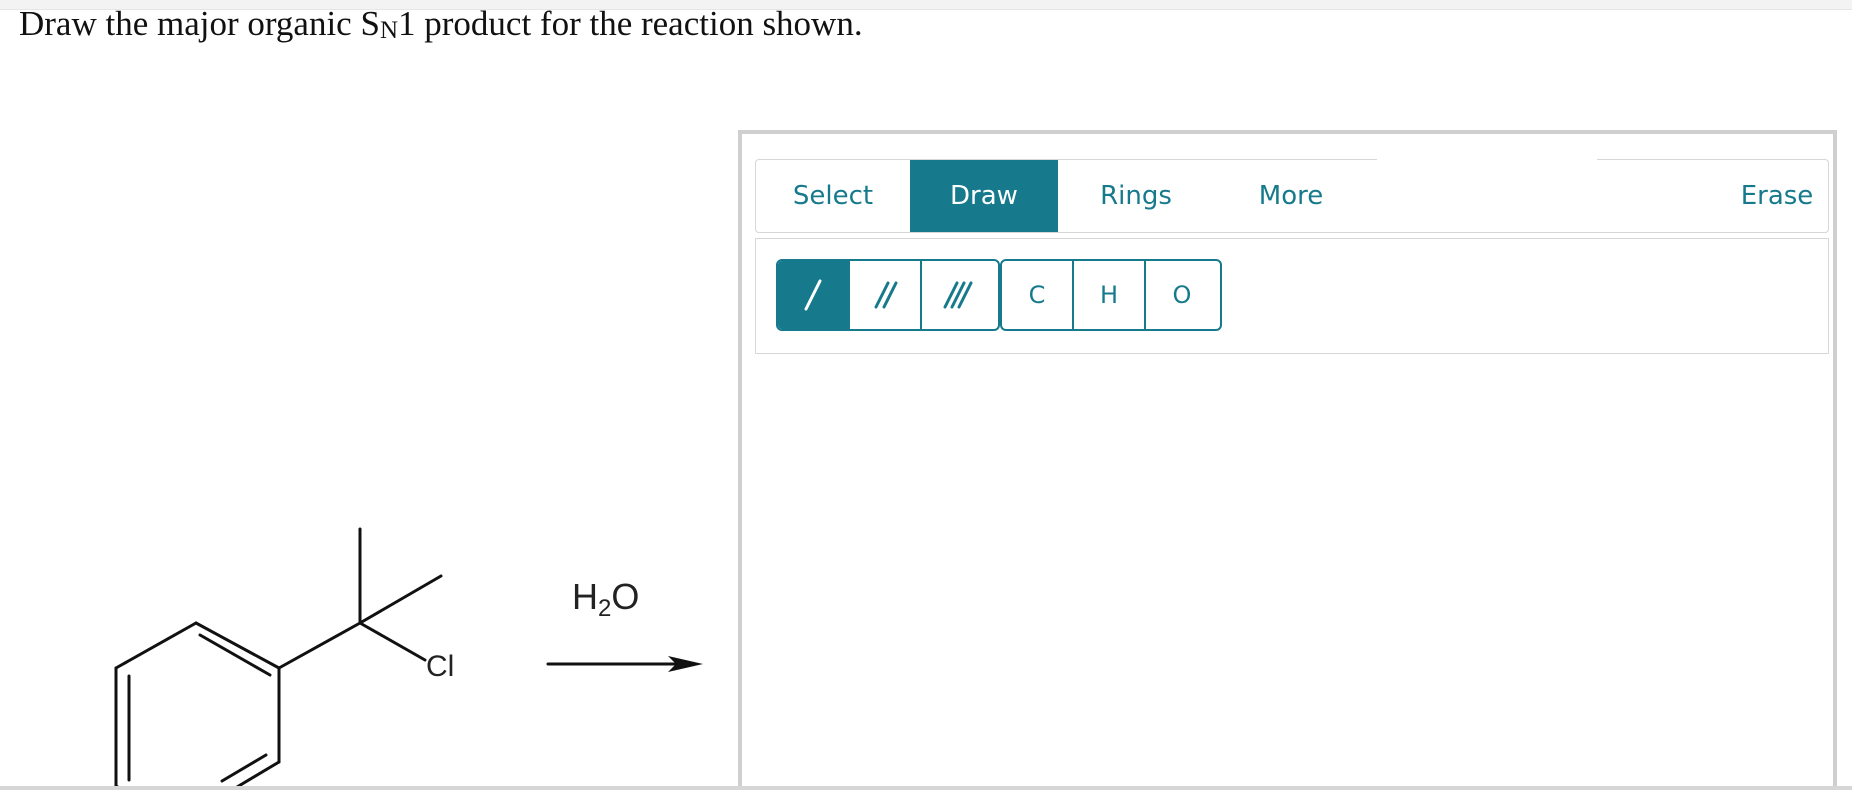 This screenshot has height=794, width=1852. I want to click on triple-bond-button, so click(958, 295).